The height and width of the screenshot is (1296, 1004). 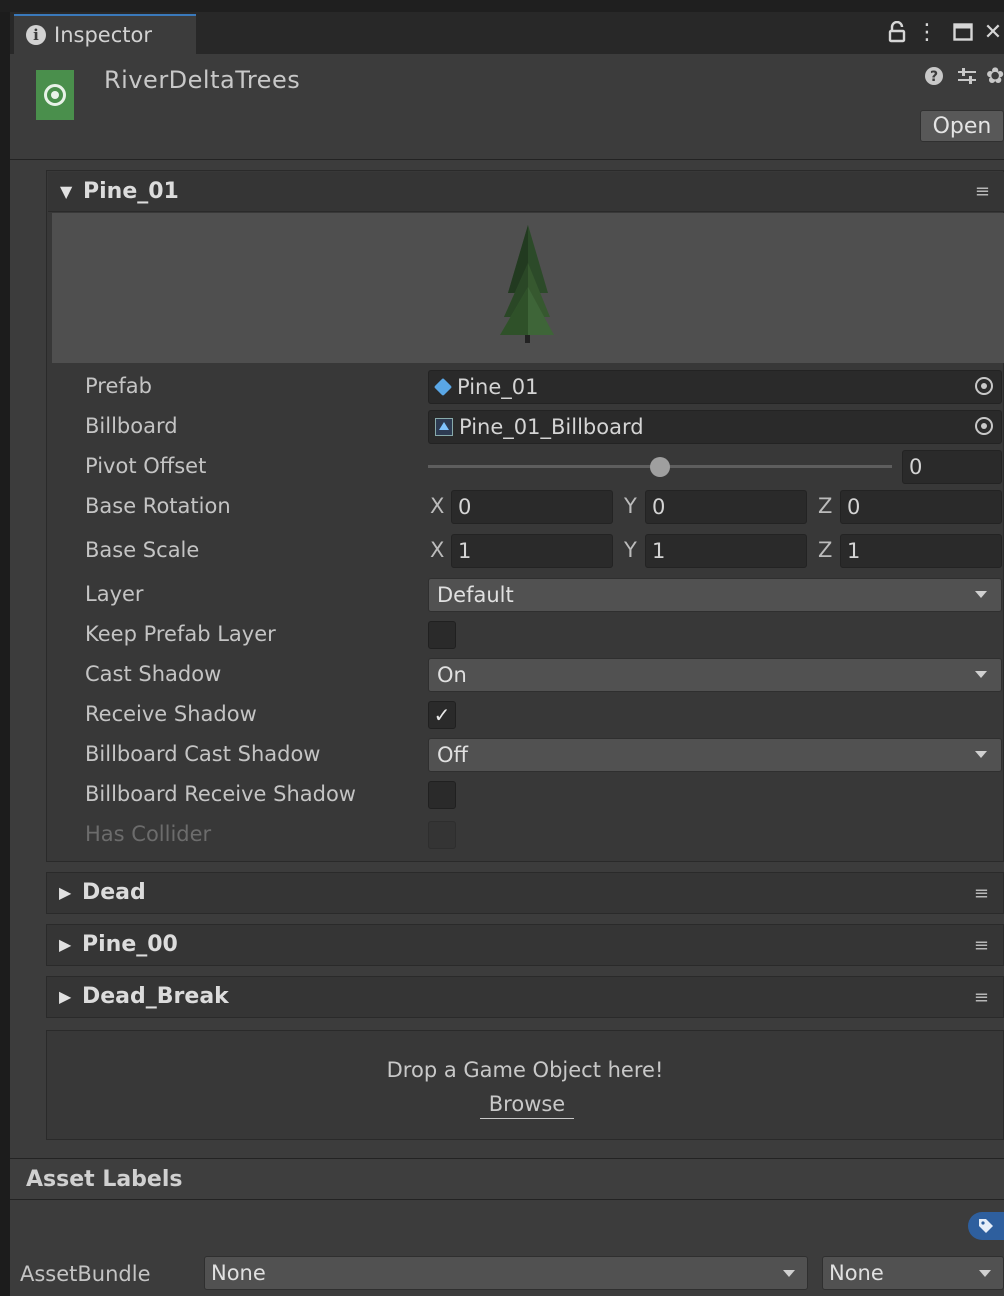 What do you see at coordinates (171, 714) in the screenshot?
I see `receive-shadow-label: Receive Shadow` at bounding box center [171, 714].